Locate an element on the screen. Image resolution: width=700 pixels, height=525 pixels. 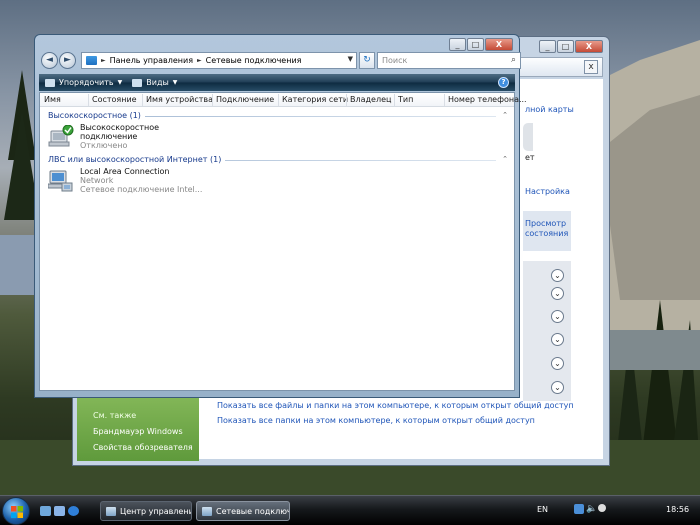
firewall-link: Брандмауэр Windows is located at coordinates (138, 431).